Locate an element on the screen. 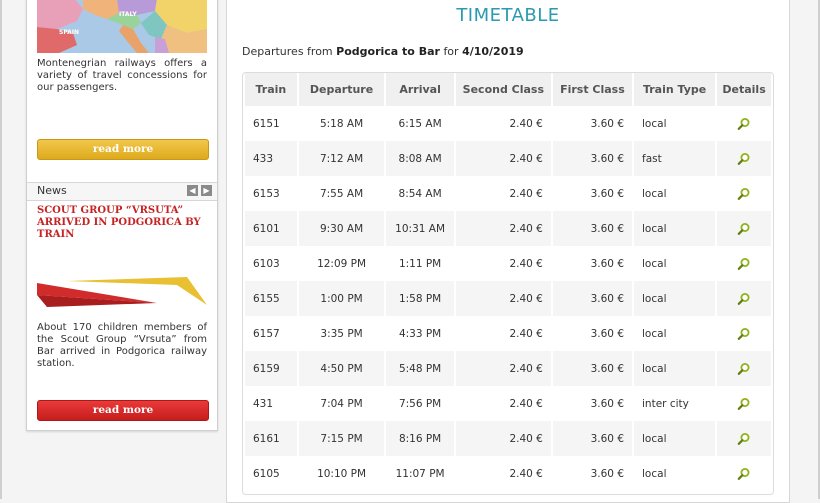 The image size is (820, 503). cell-train: 6153 is located at coordinates (271, 193).